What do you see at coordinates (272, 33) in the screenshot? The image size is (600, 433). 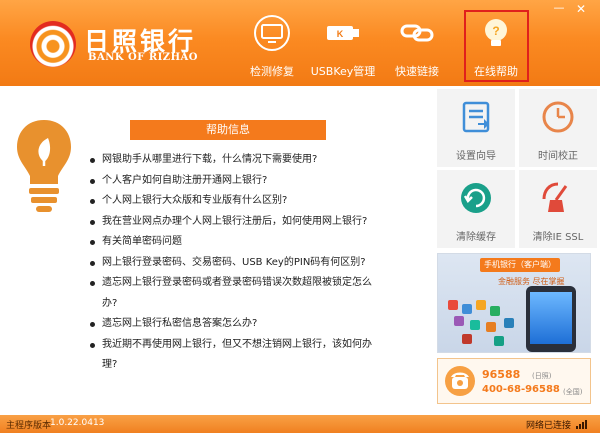 I see `monitor-icon` at bounding box center [272, 33].